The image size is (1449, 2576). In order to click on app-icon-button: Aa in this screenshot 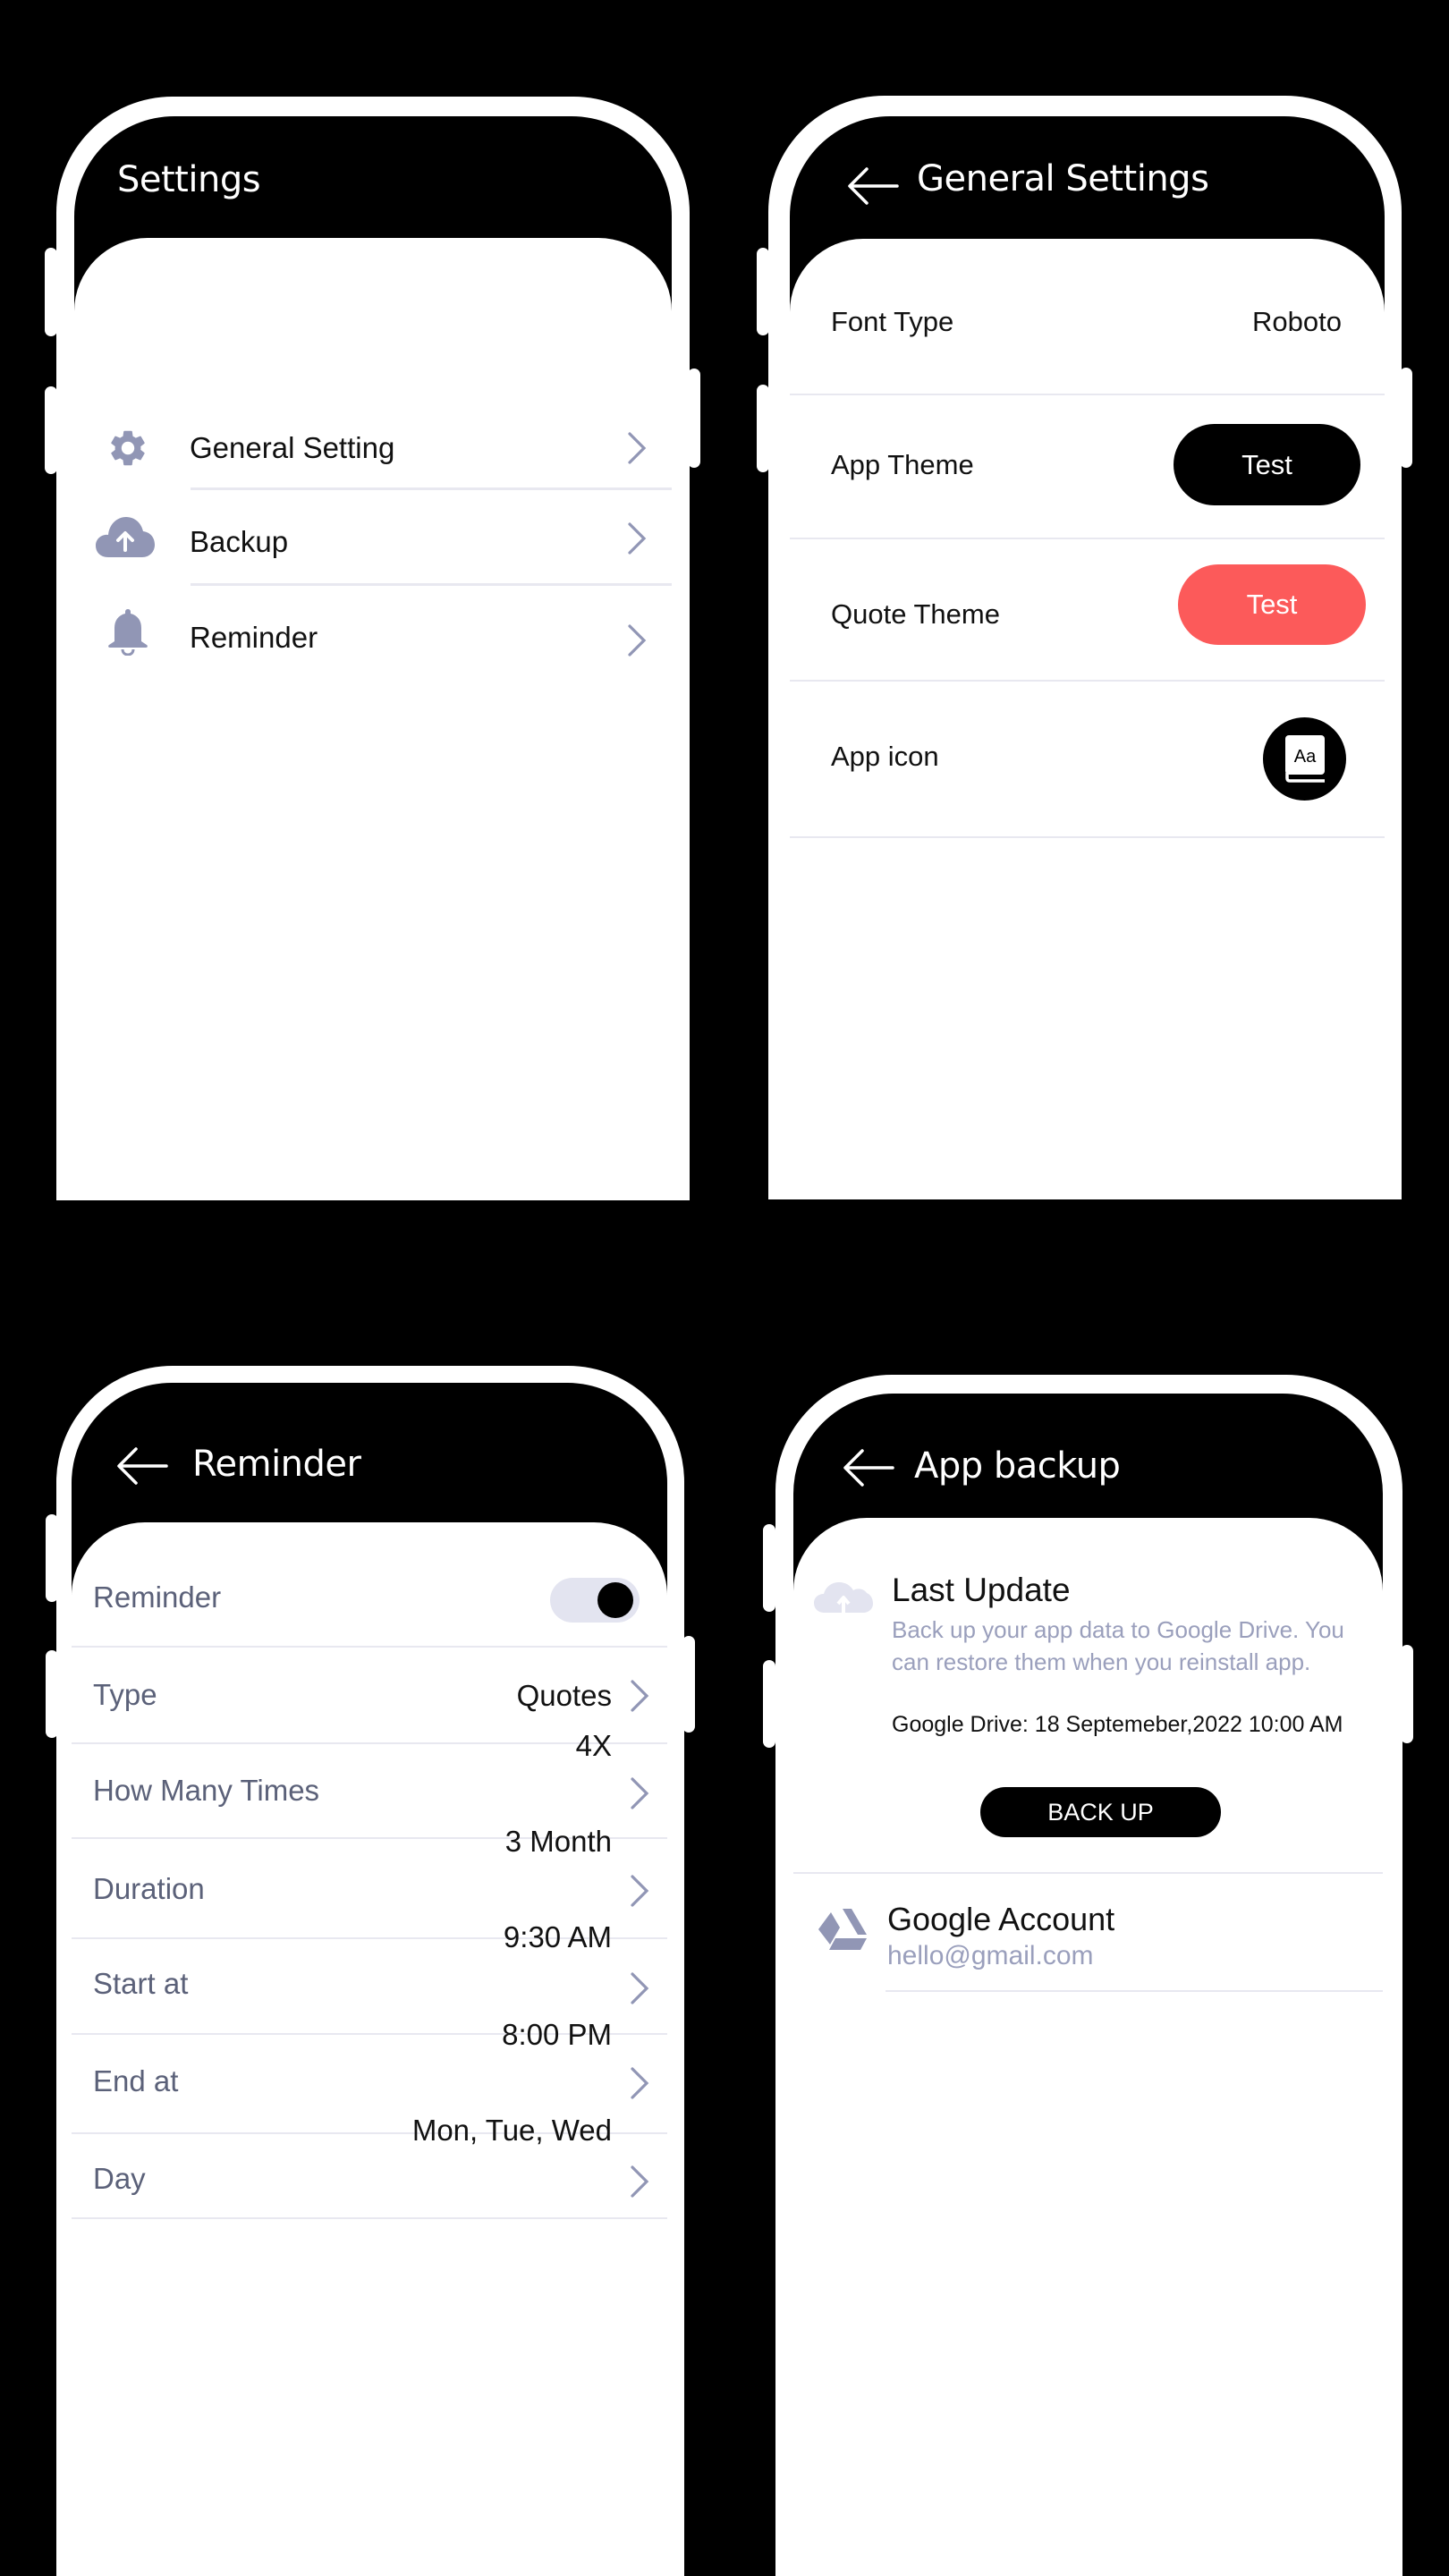, I will do `click(1304, 759)`.